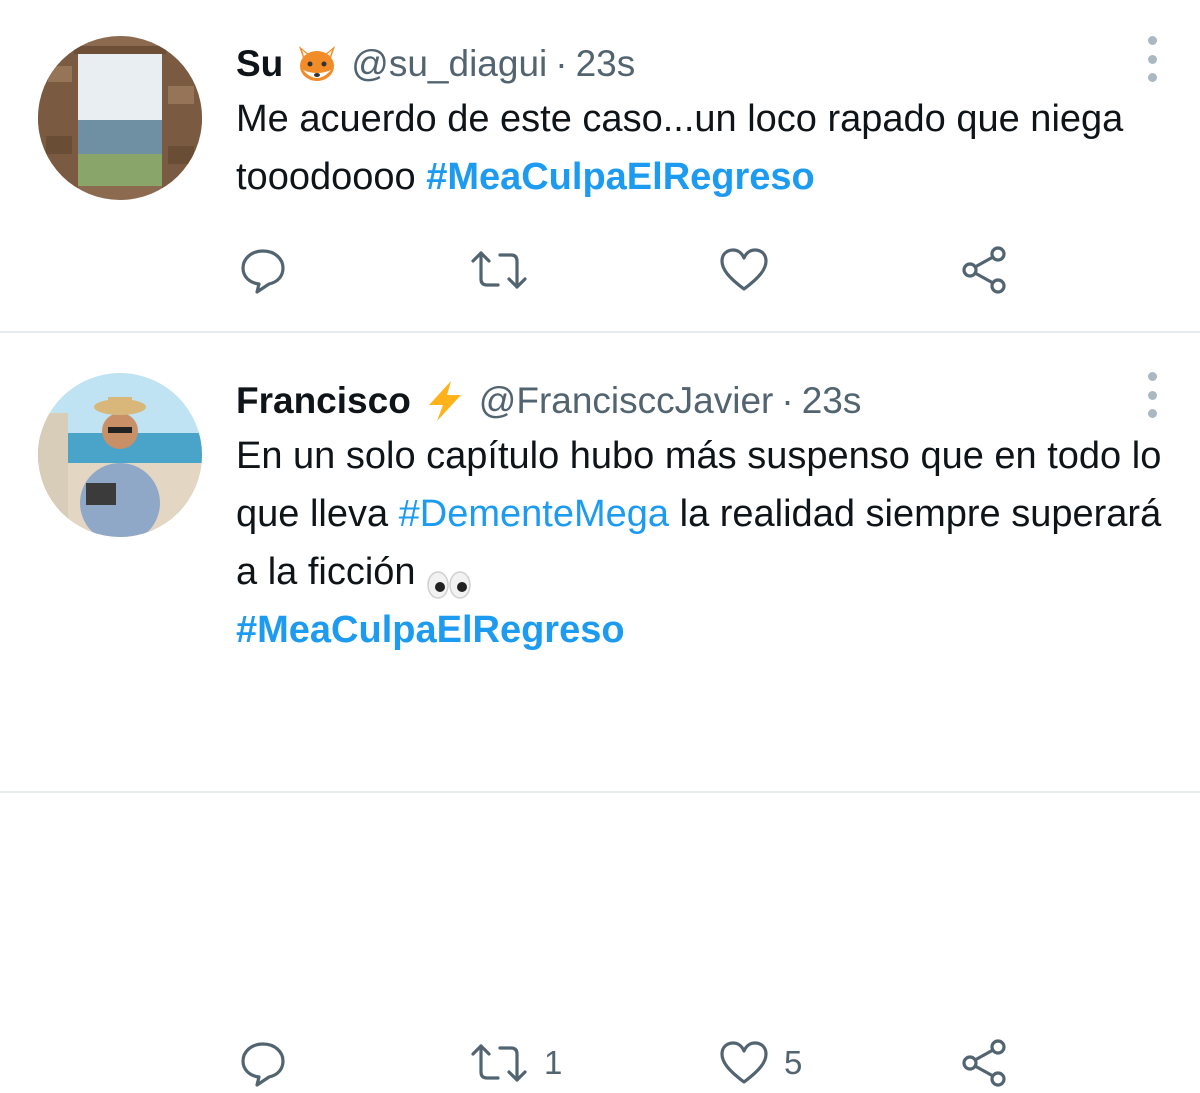 This screenshot has height=1093, width=1200. I want to click on user-handle: @su_diagui, so click(449, 64).